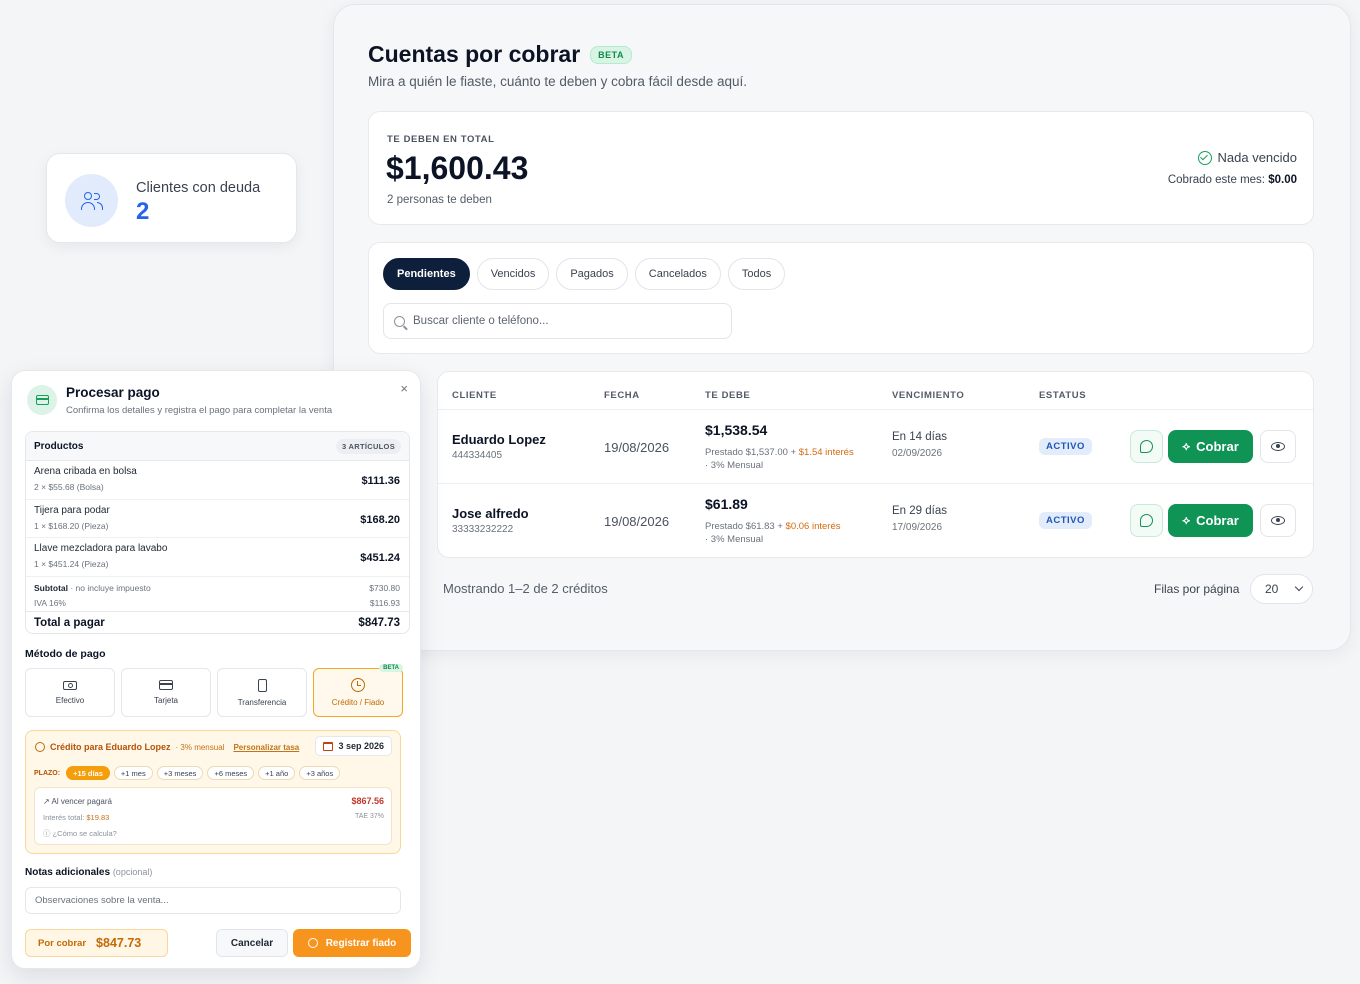  Describe the element at coordinates (198, 188) in the screenshot. I see `clients-label: Clientes con deuda` at that location.